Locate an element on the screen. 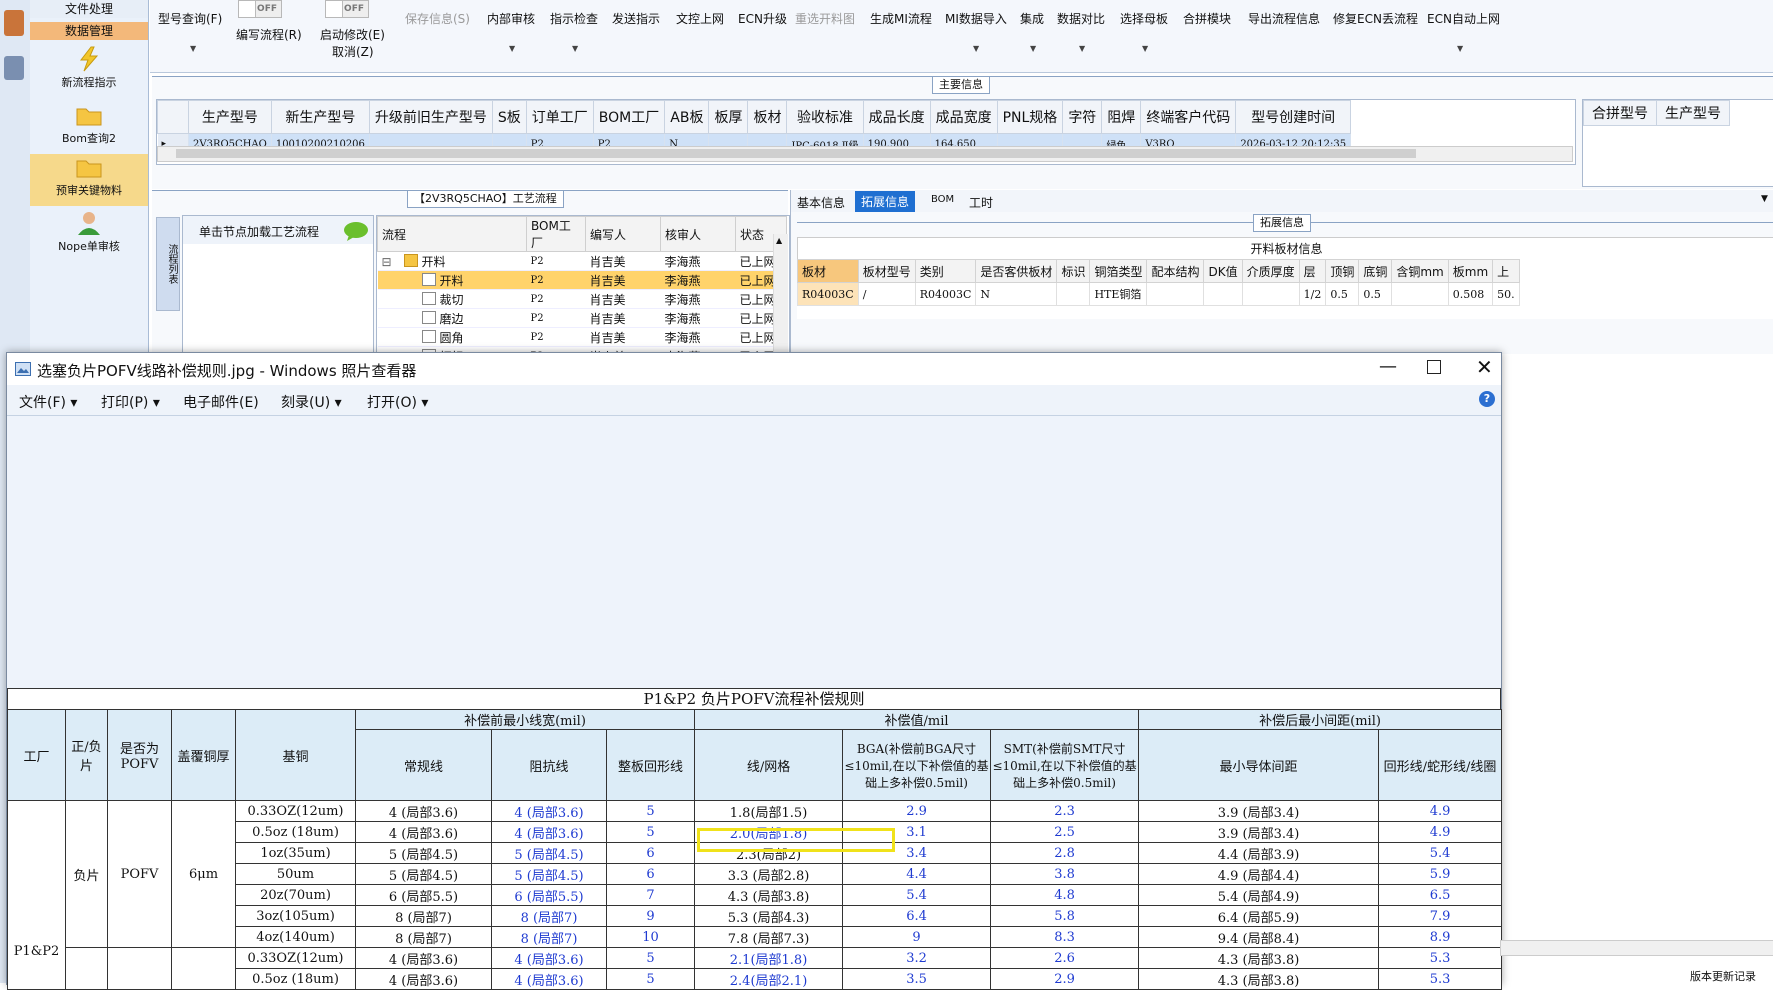 The width and height of the screenshot is (1773, 990). toolbar-reselect-chart: 重选开料图 is located at coordinates (825, 18).